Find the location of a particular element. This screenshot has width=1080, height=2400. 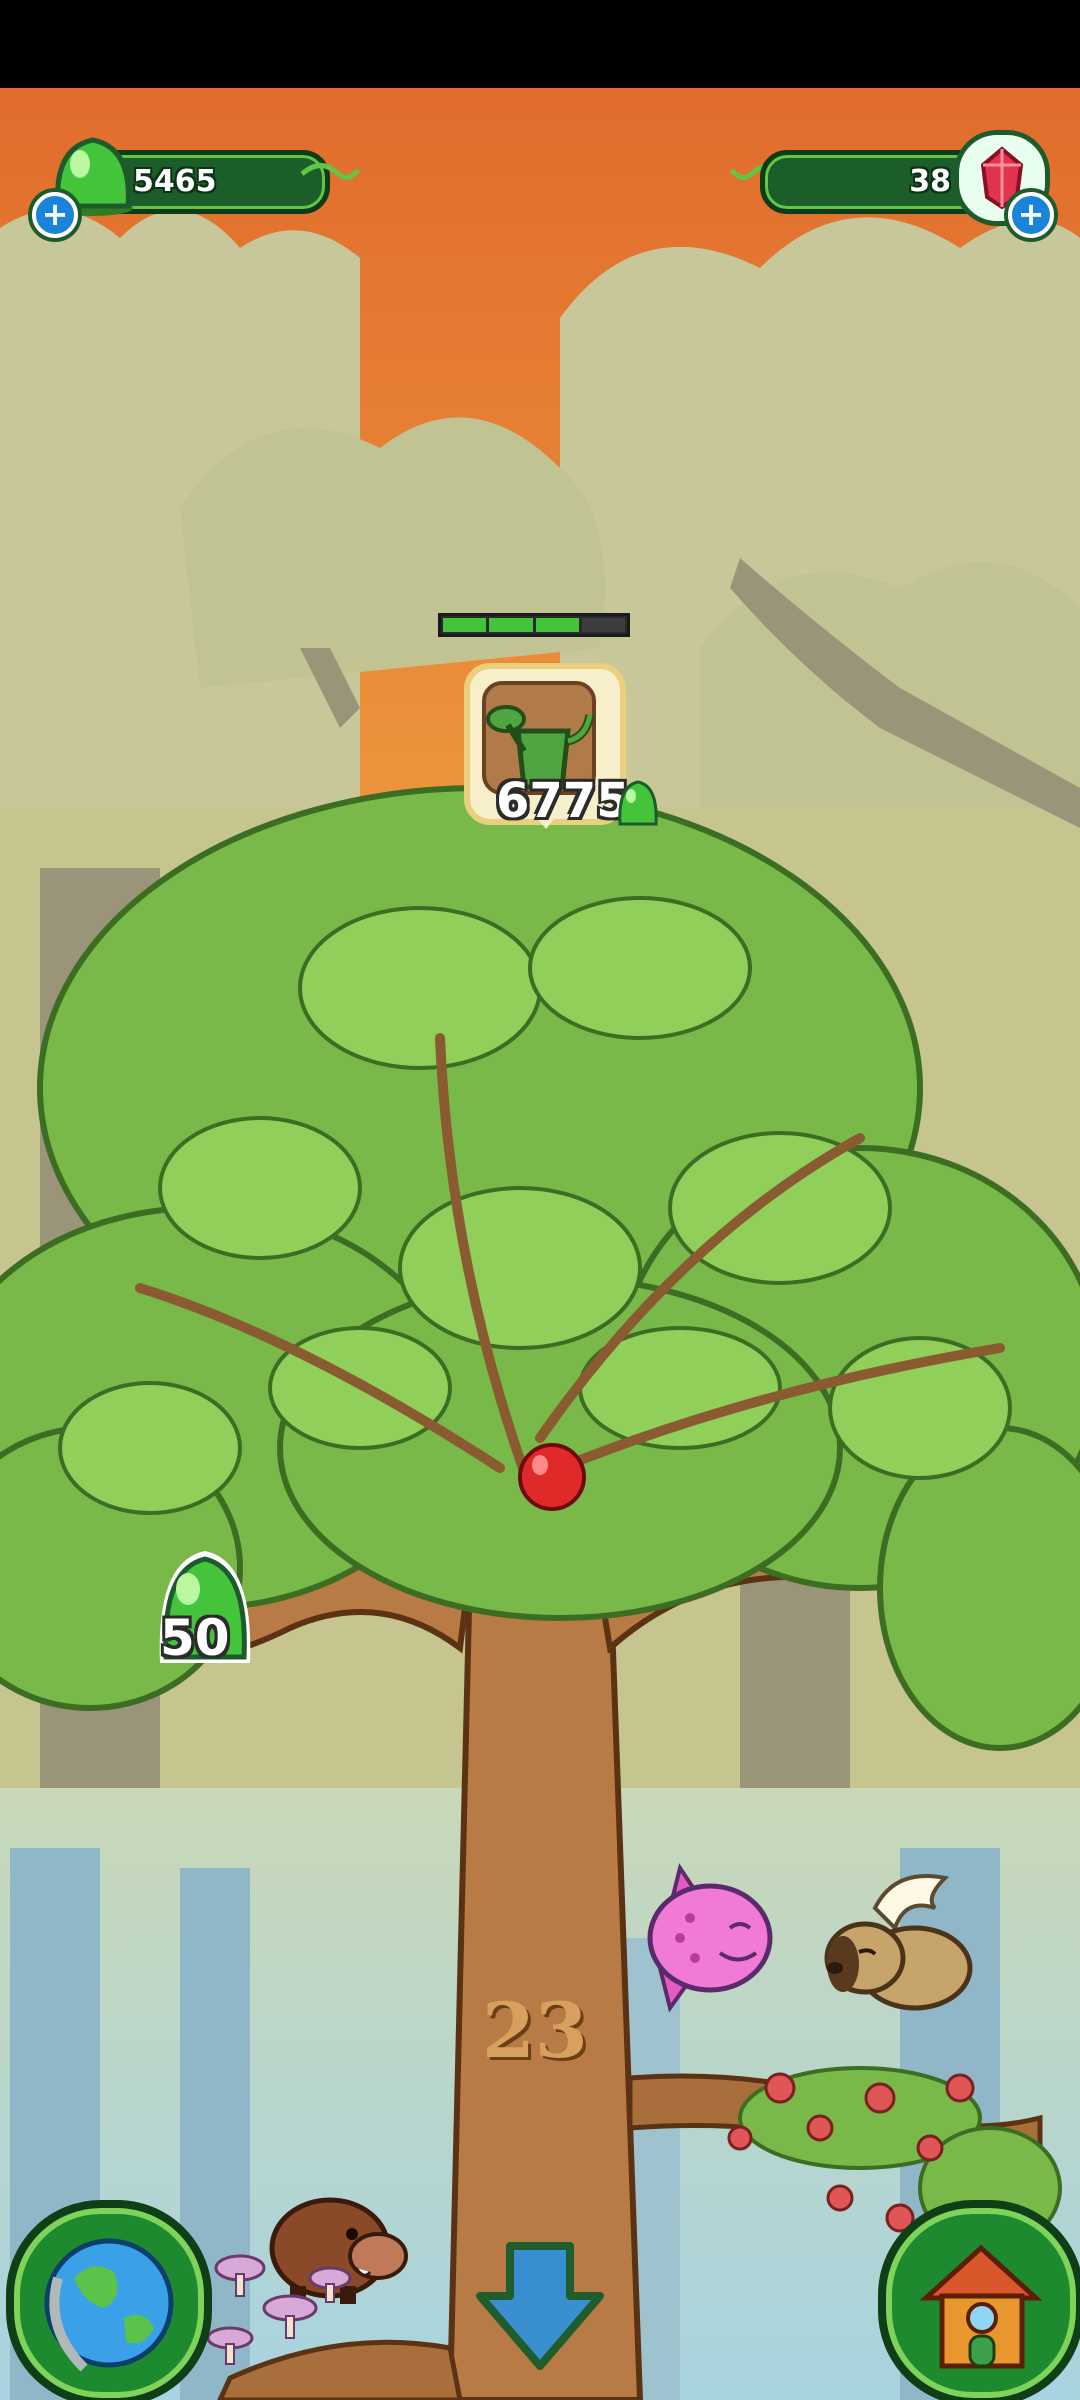

pink-fish-creature is located at coordinates (710, 1943).